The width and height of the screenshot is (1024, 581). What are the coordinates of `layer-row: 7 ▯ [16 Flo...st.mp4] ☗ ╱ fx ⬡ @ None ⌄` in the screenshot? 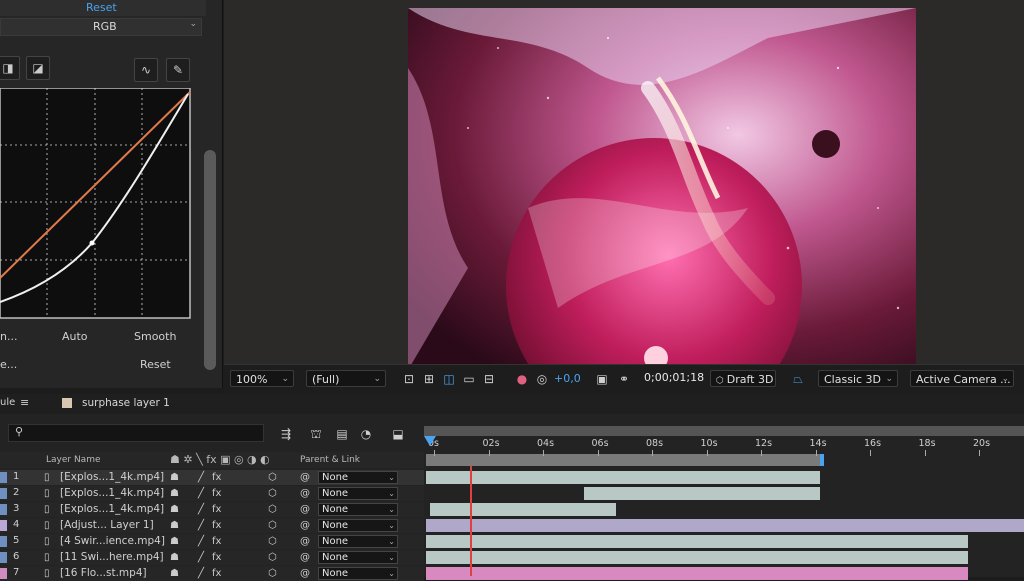 It's located at (212, 573).